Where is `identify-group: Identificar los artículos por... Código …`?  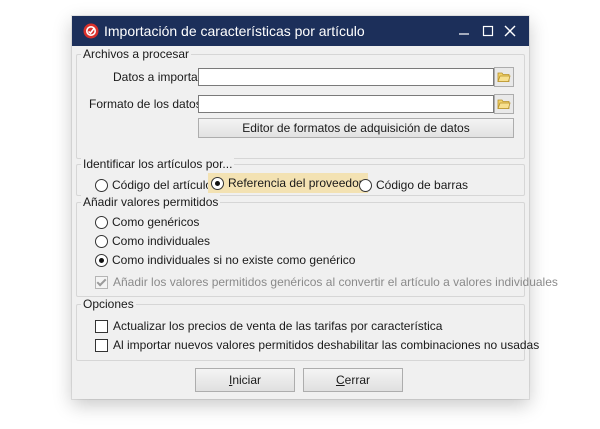 identify-group: Identificar los artículos por... Código … is located at coordinates (300, 176).